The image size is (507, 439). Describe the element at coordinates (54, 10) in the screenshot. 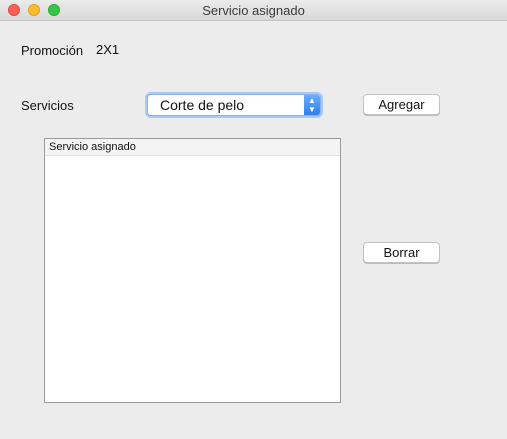

I see `zoom-button` at that location.